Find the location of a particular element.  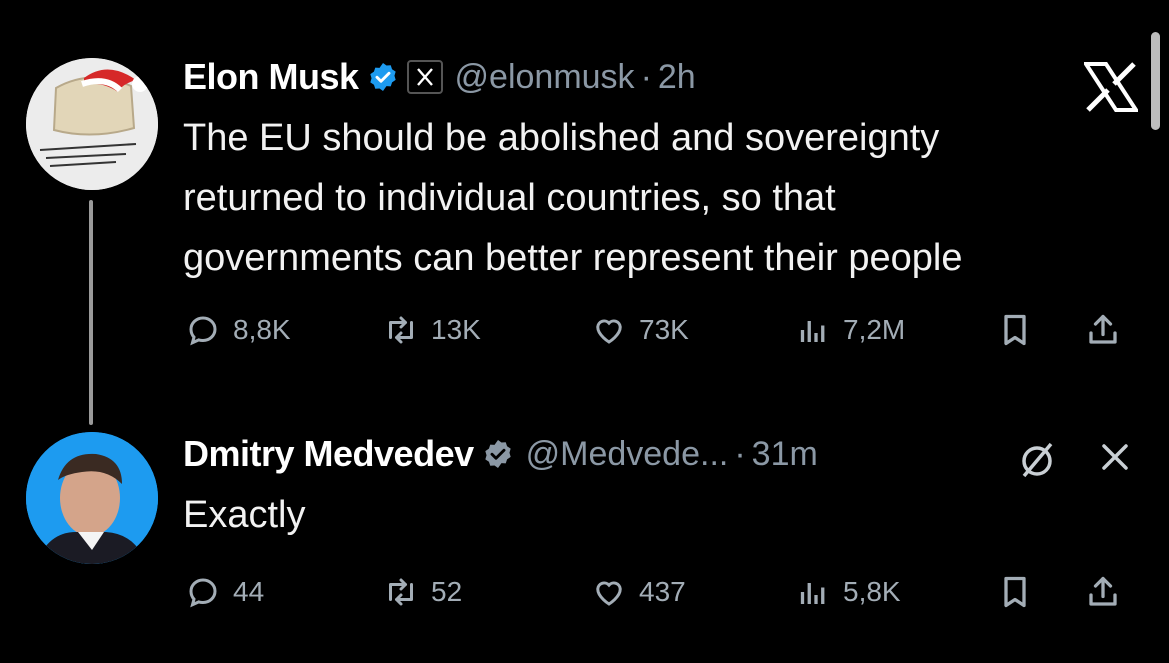

tweet-text: Exactly is located at coordinates (663, 515).